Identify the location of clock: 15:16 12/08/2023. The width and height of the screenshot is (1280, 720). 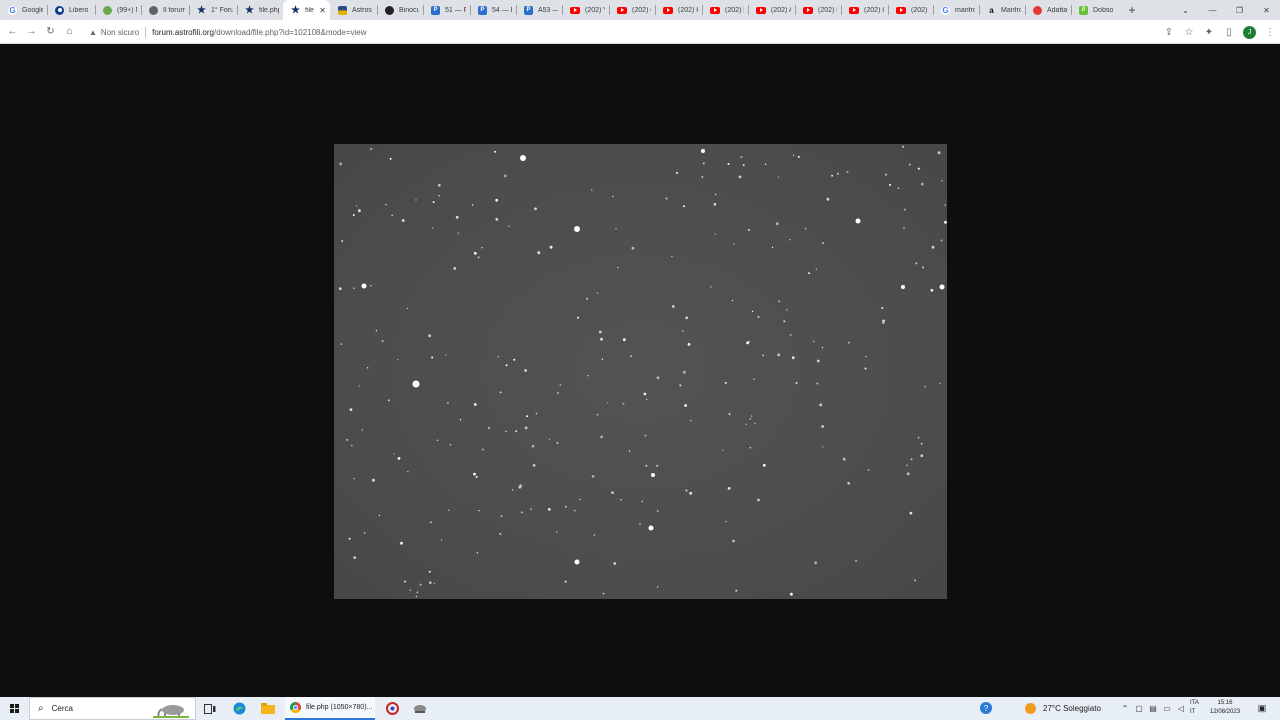
(1225, 708).